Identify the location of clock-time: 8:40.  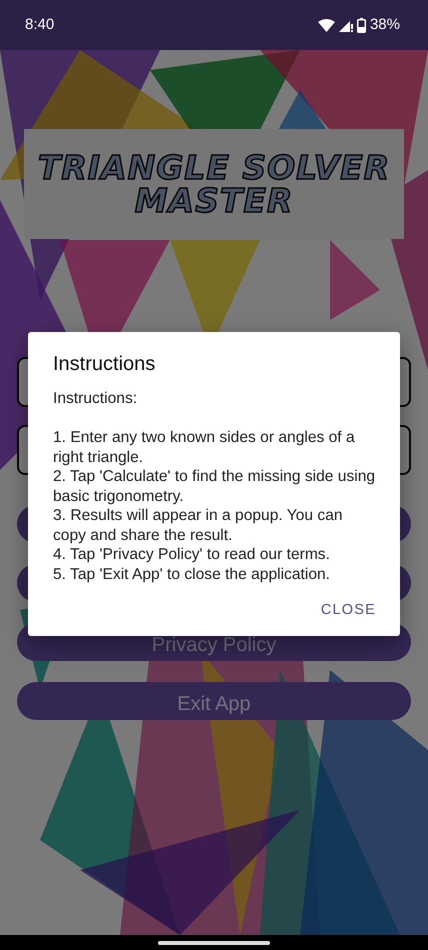
(39, 24).